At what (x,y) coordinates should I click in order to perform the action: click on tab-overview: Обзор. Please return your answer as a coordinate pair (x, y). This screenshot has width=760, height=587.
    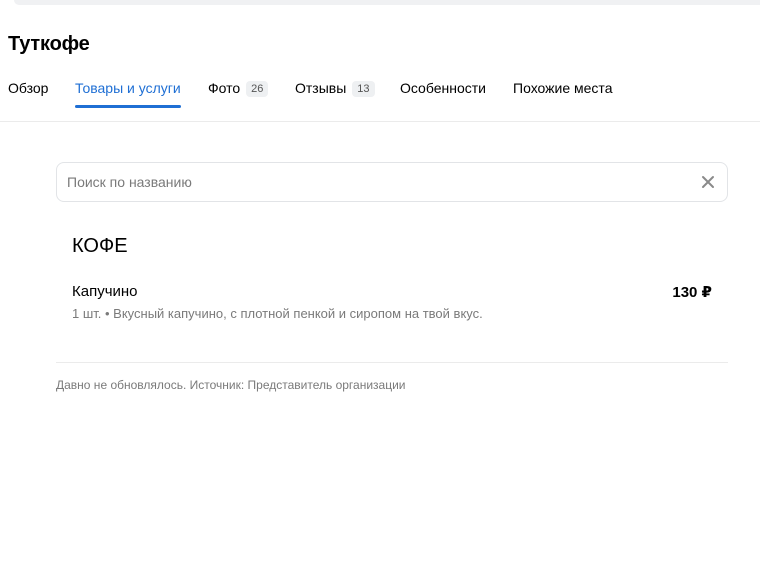
    Looking at the image, I should click on (28, 93).